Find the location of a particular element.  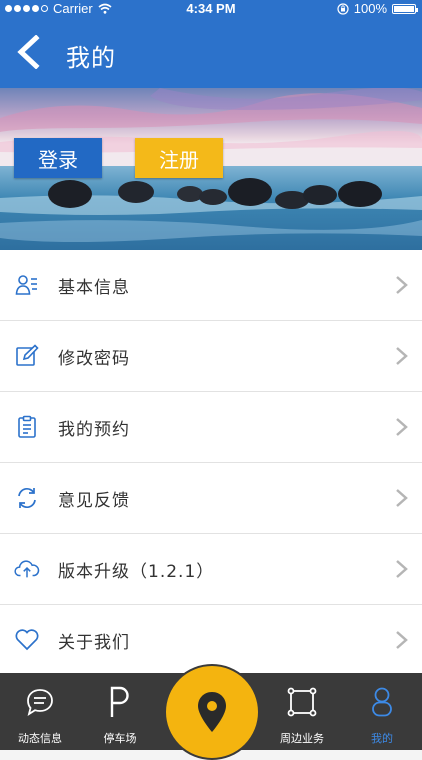

center-location-button is located at coordinates (212, 712).